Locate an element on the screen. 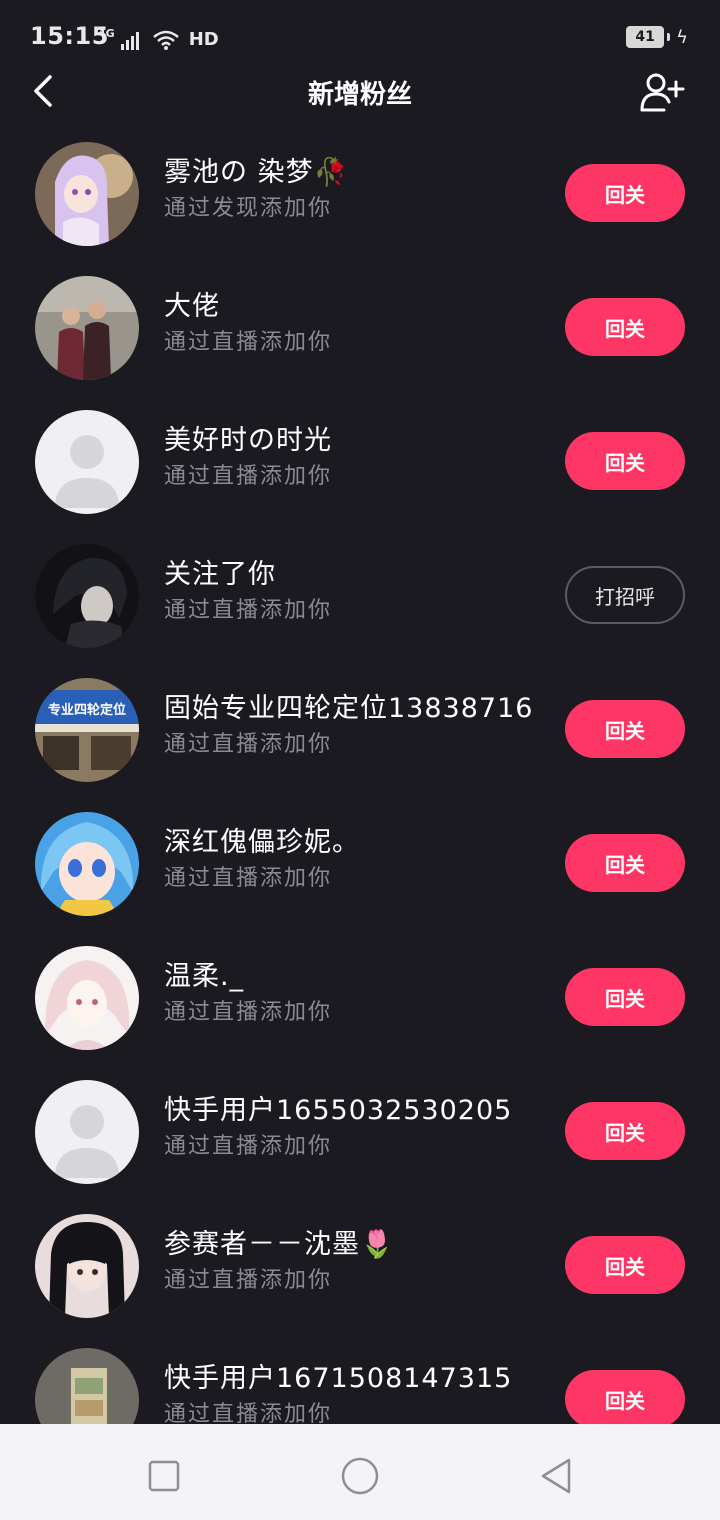 The width and height of the screenshot is (720, 1520). battery-level: 41 is located at coordinates (645, 37).